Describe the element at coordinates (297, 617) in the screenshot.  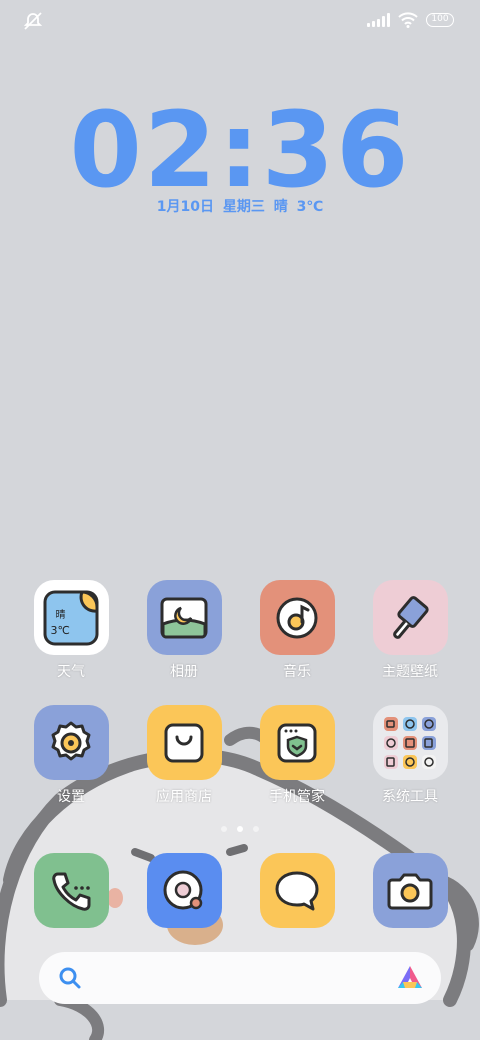
I see `music-icon` at that location.